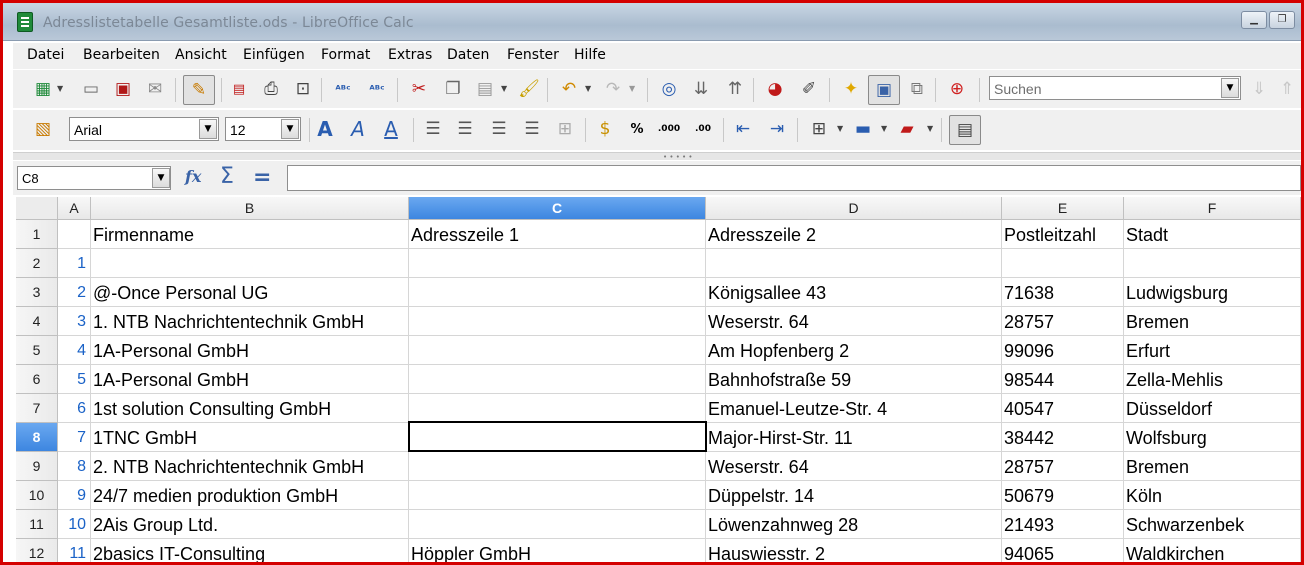 The image size is (1304, 565). What do you see at coordinates (613, 89) in the screenshot?
I see `redo-icon: ↷` at bounding box center [613, 89].